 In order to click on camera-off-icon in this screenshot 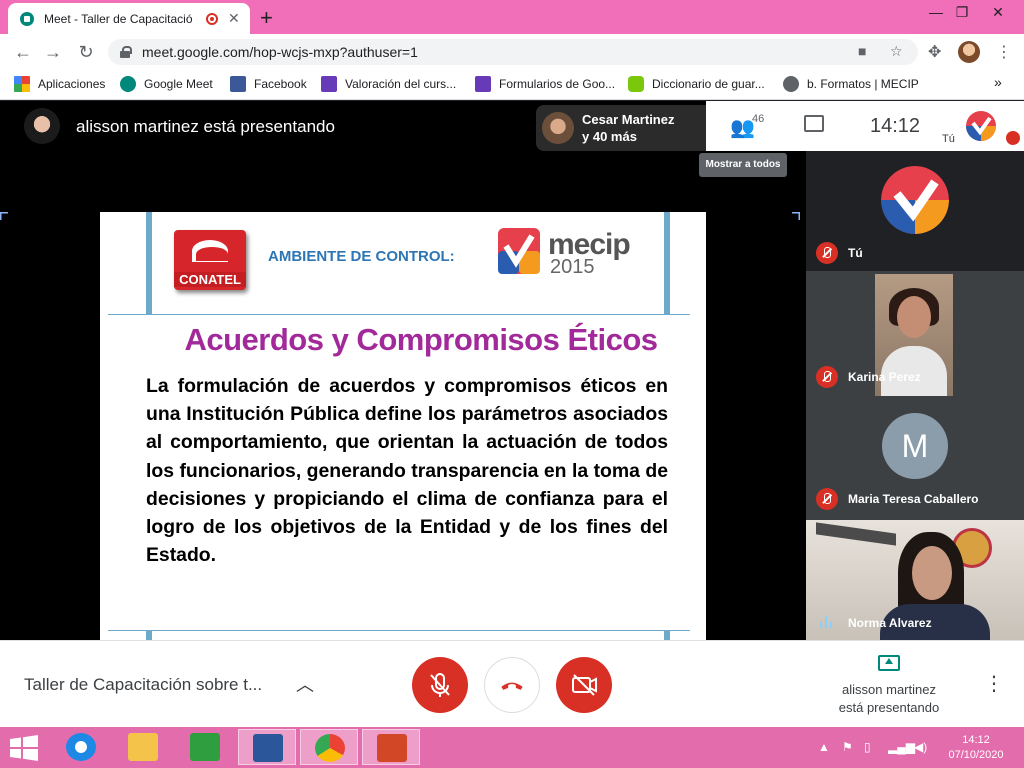, I will do `click(584, 685)`.